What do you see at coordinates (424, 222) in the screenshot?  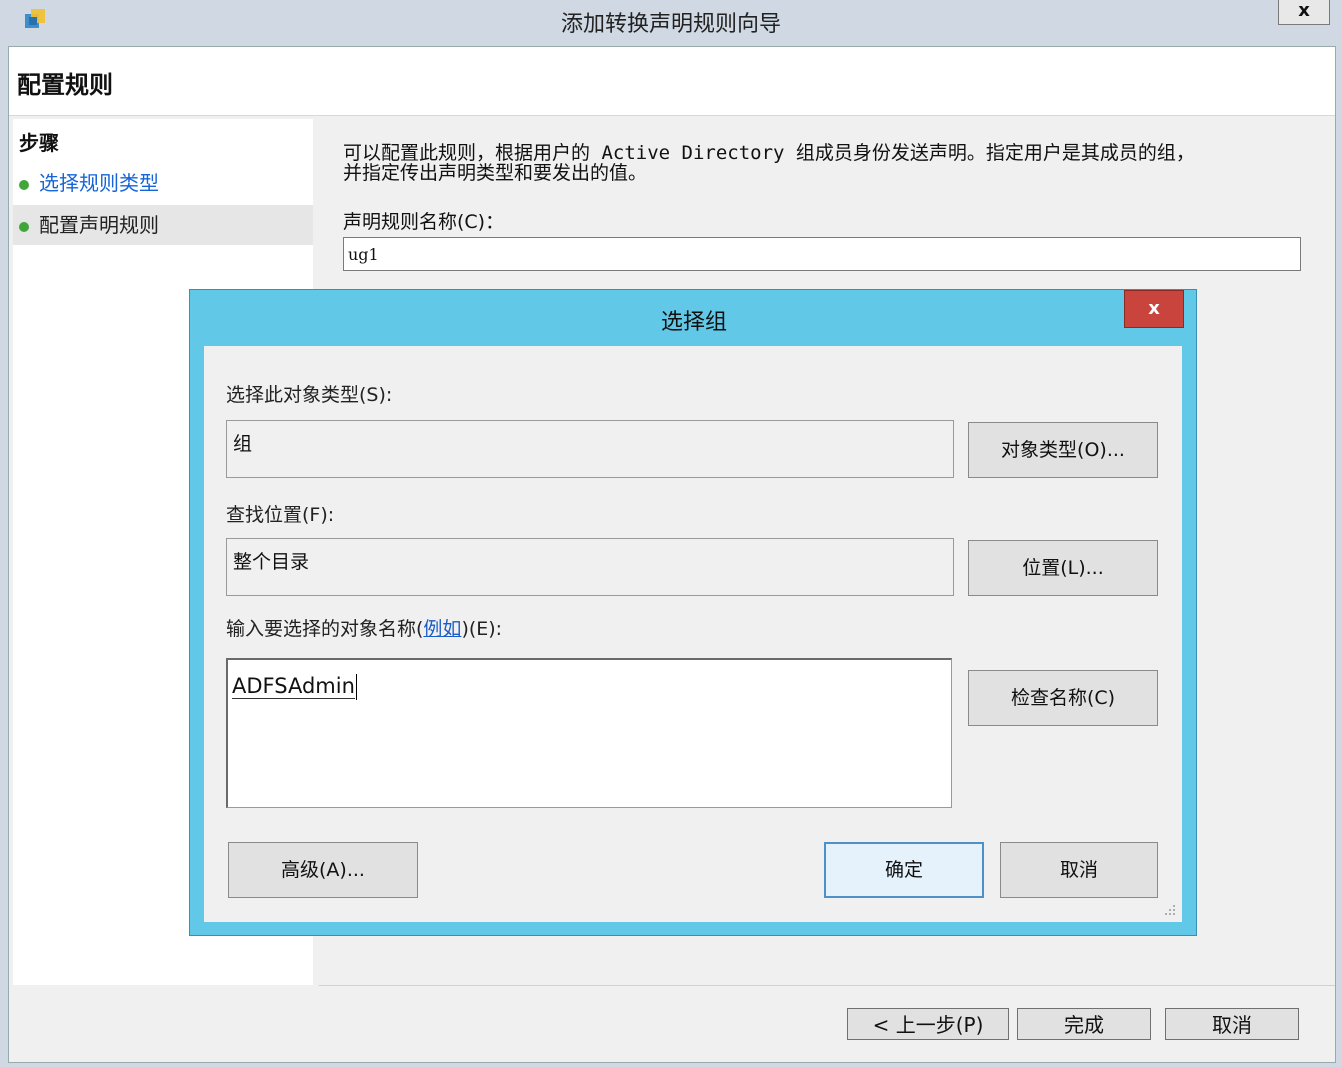 I see `rule-name-label: 声明规则名称(C)：` at bounding box center [424, 222].